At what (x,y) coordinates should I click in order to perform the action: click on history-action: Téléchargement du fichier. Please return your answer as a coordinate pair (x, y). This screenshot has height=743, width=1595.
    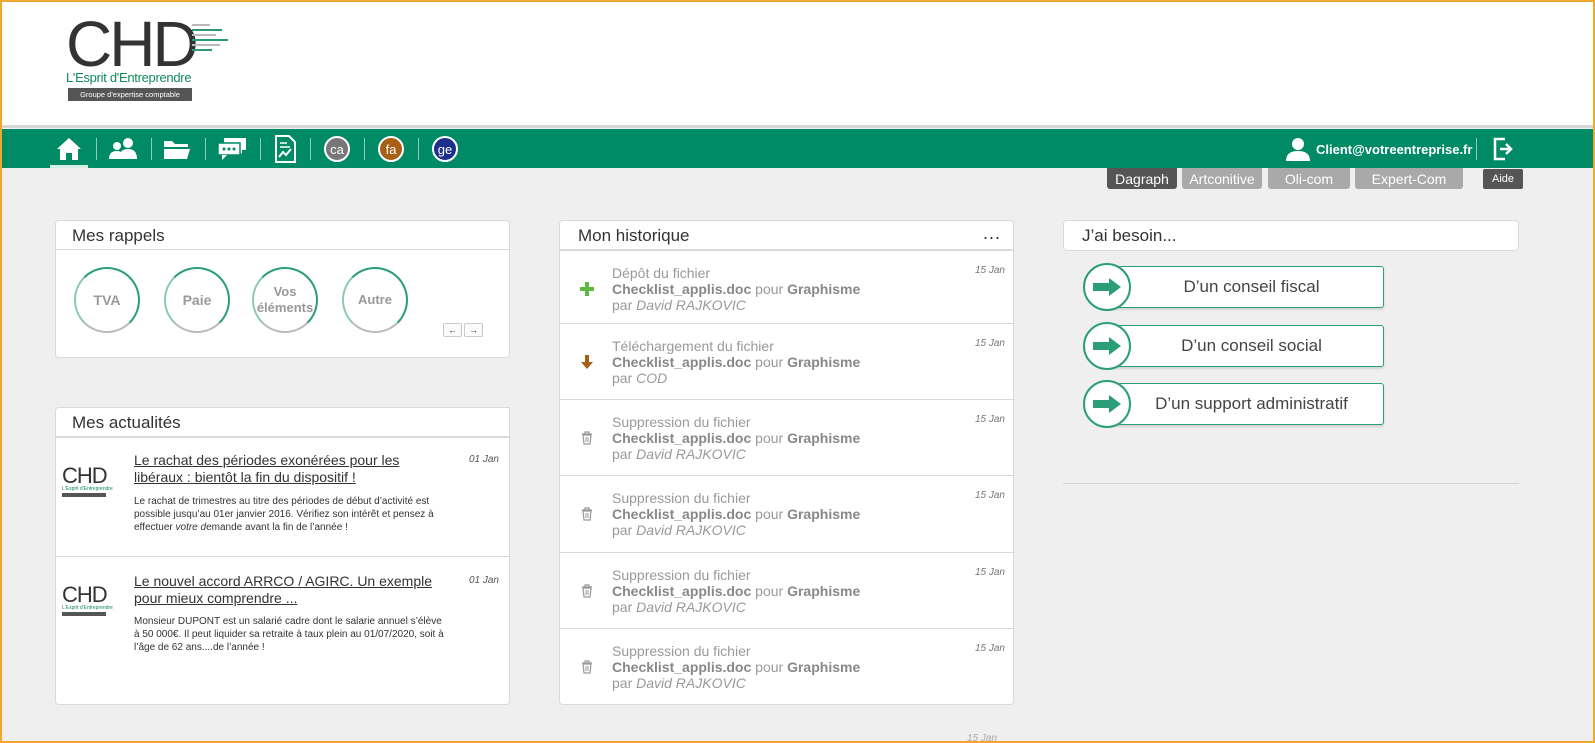
    Looking at the image, I should click on (693, 346).